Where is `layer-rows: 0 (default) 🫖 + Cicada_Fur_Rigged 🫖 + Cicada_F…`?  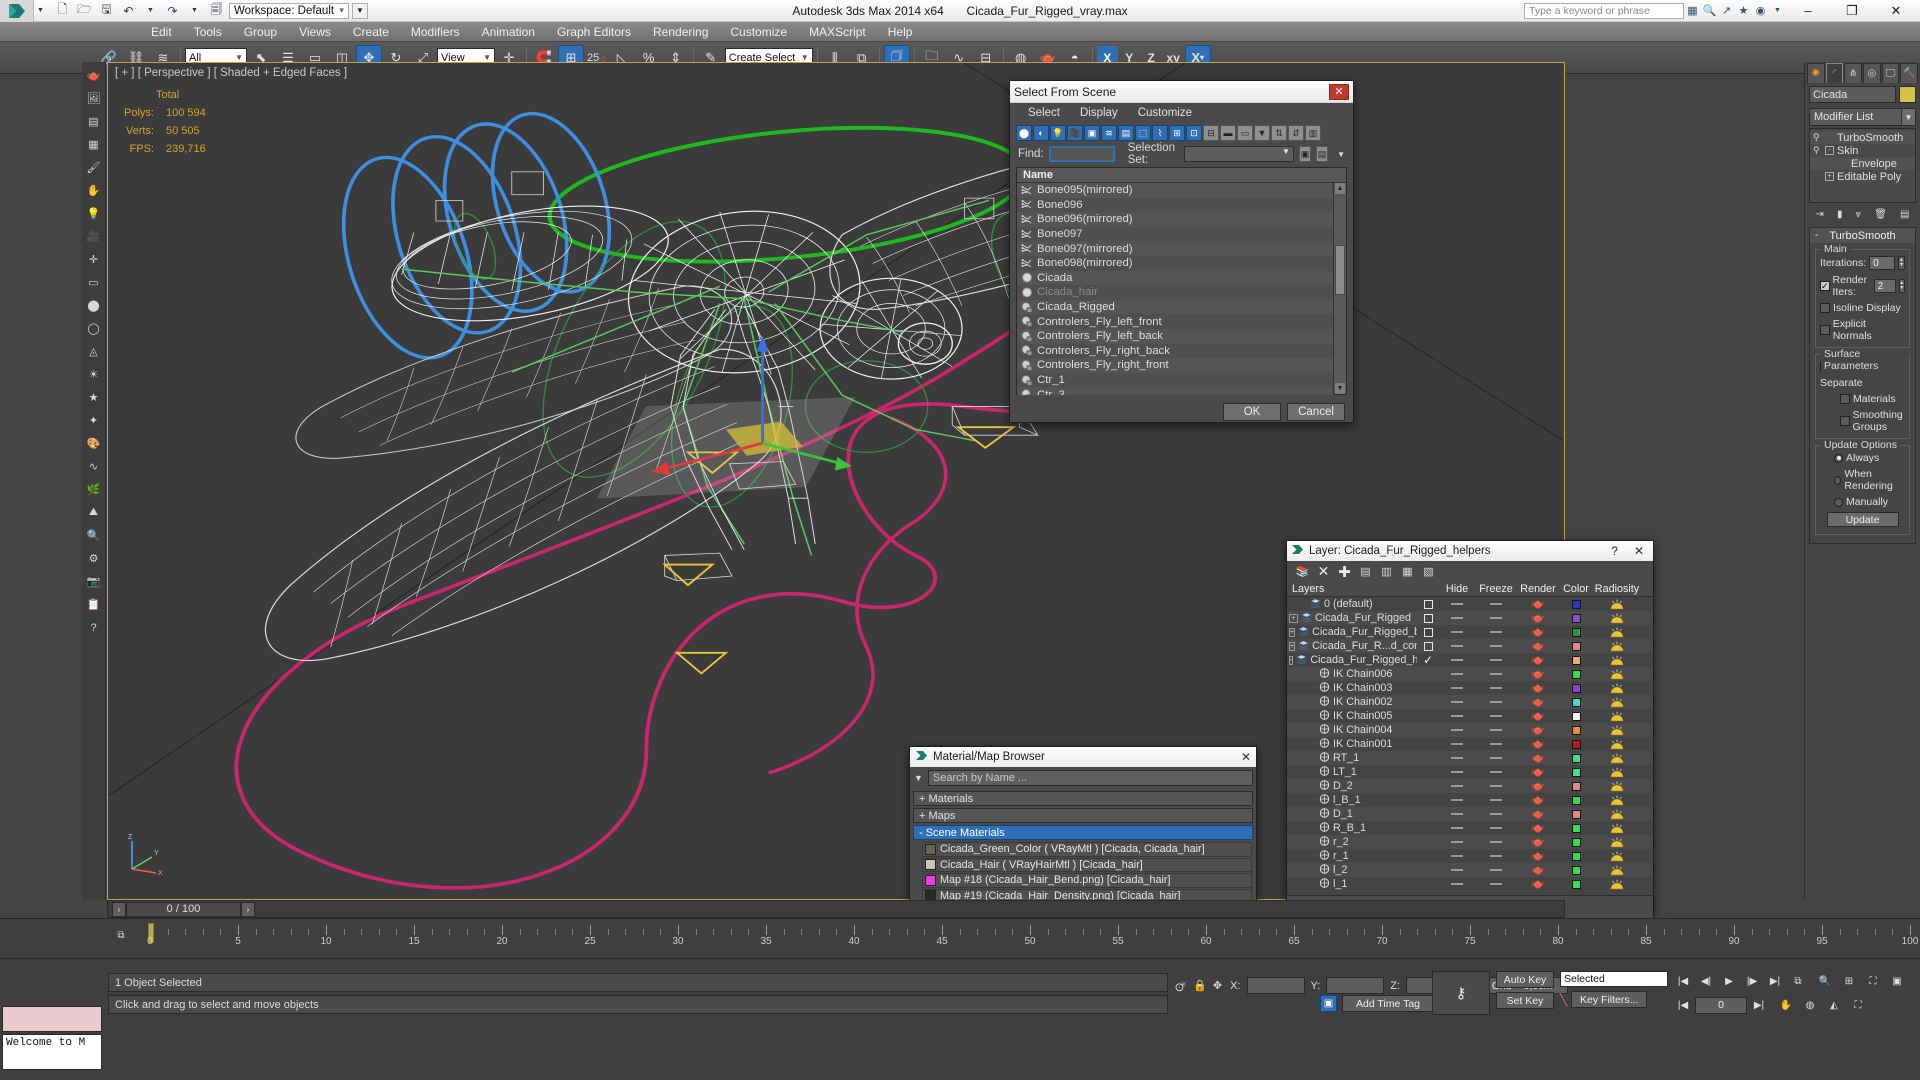 layer-rows: 0 (default) 🫖 + Cicada_Fur_Rigged 🫖 + Cicada_F… is located at coordinates (1470, 746).